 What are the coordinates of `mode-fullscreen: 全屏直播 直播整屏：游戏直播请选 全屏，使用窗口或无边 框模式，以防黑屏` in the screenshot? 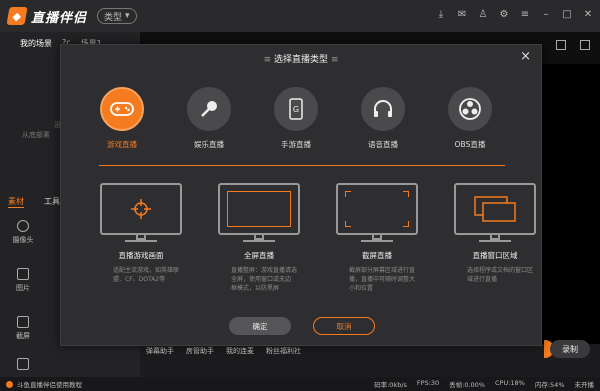 It's located at (259, 238).